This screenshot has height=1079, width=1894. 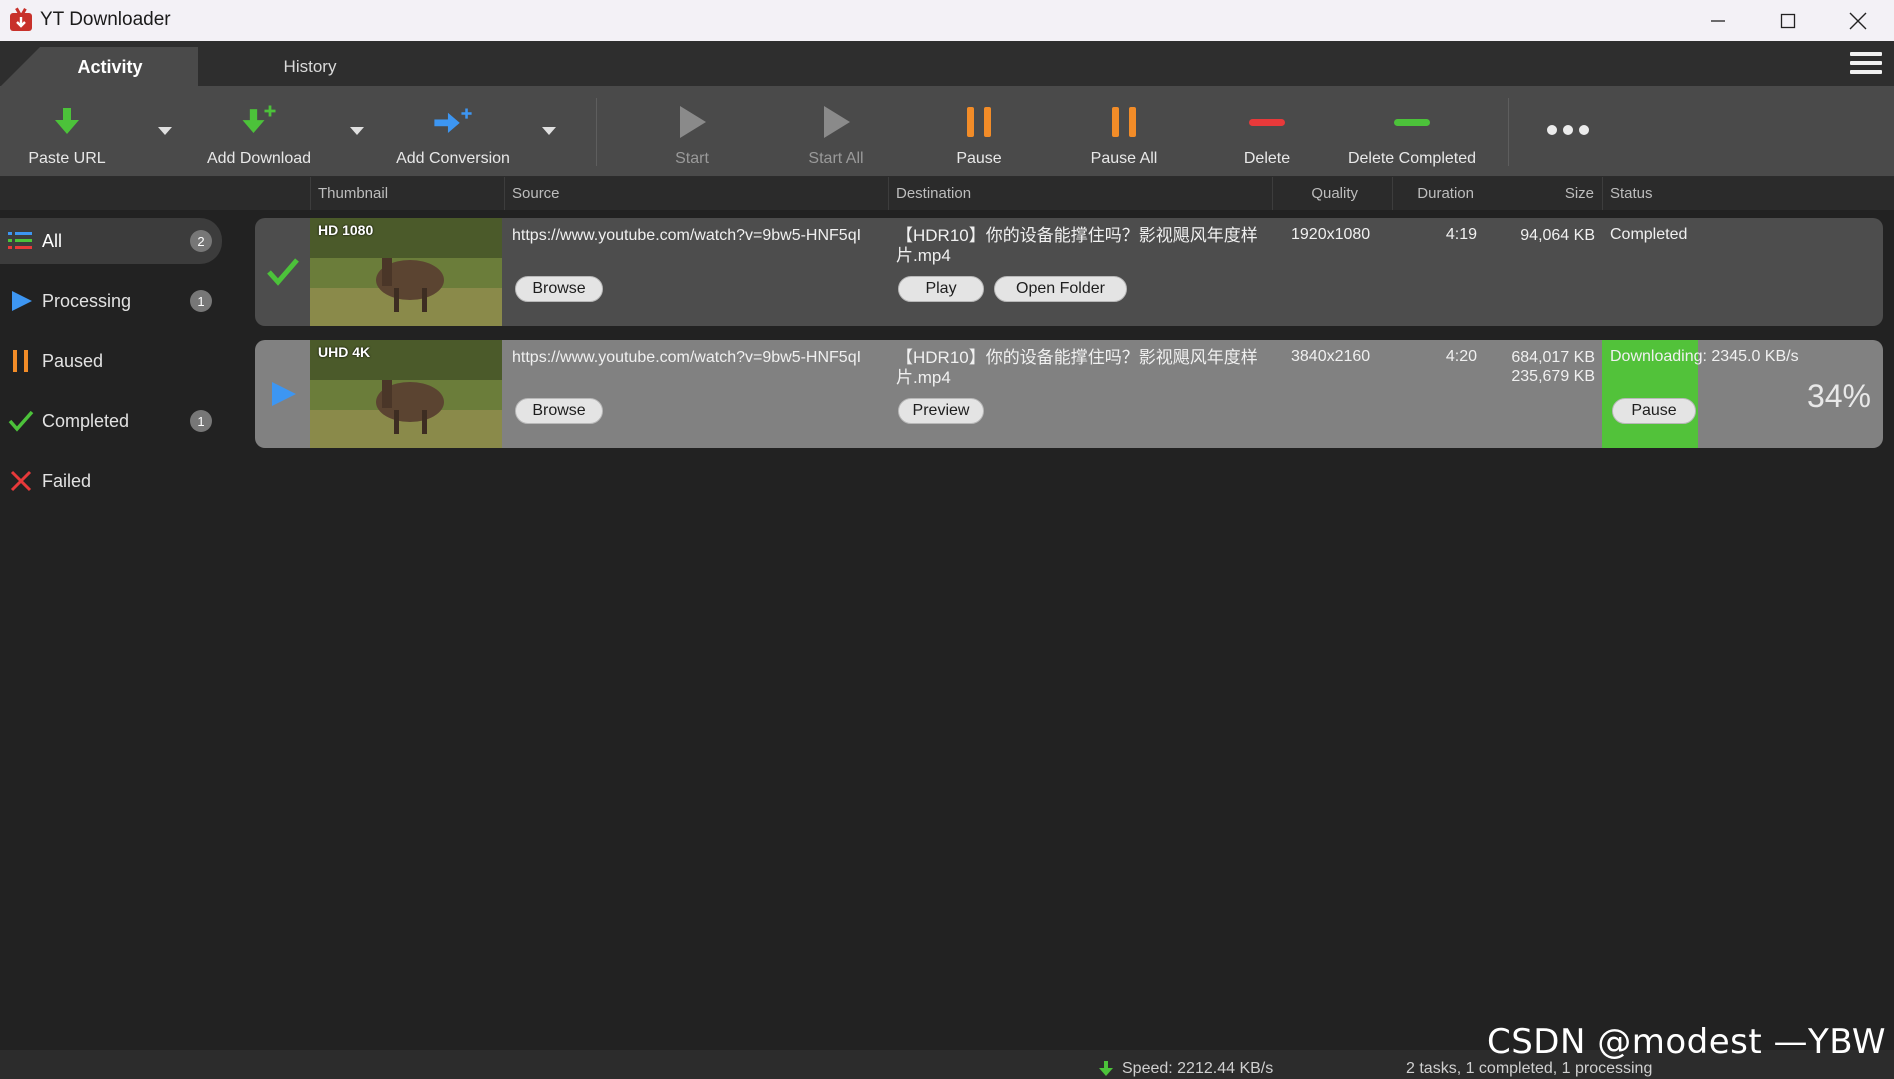 I want to click on pause-icon, so click(x=21, y=361).